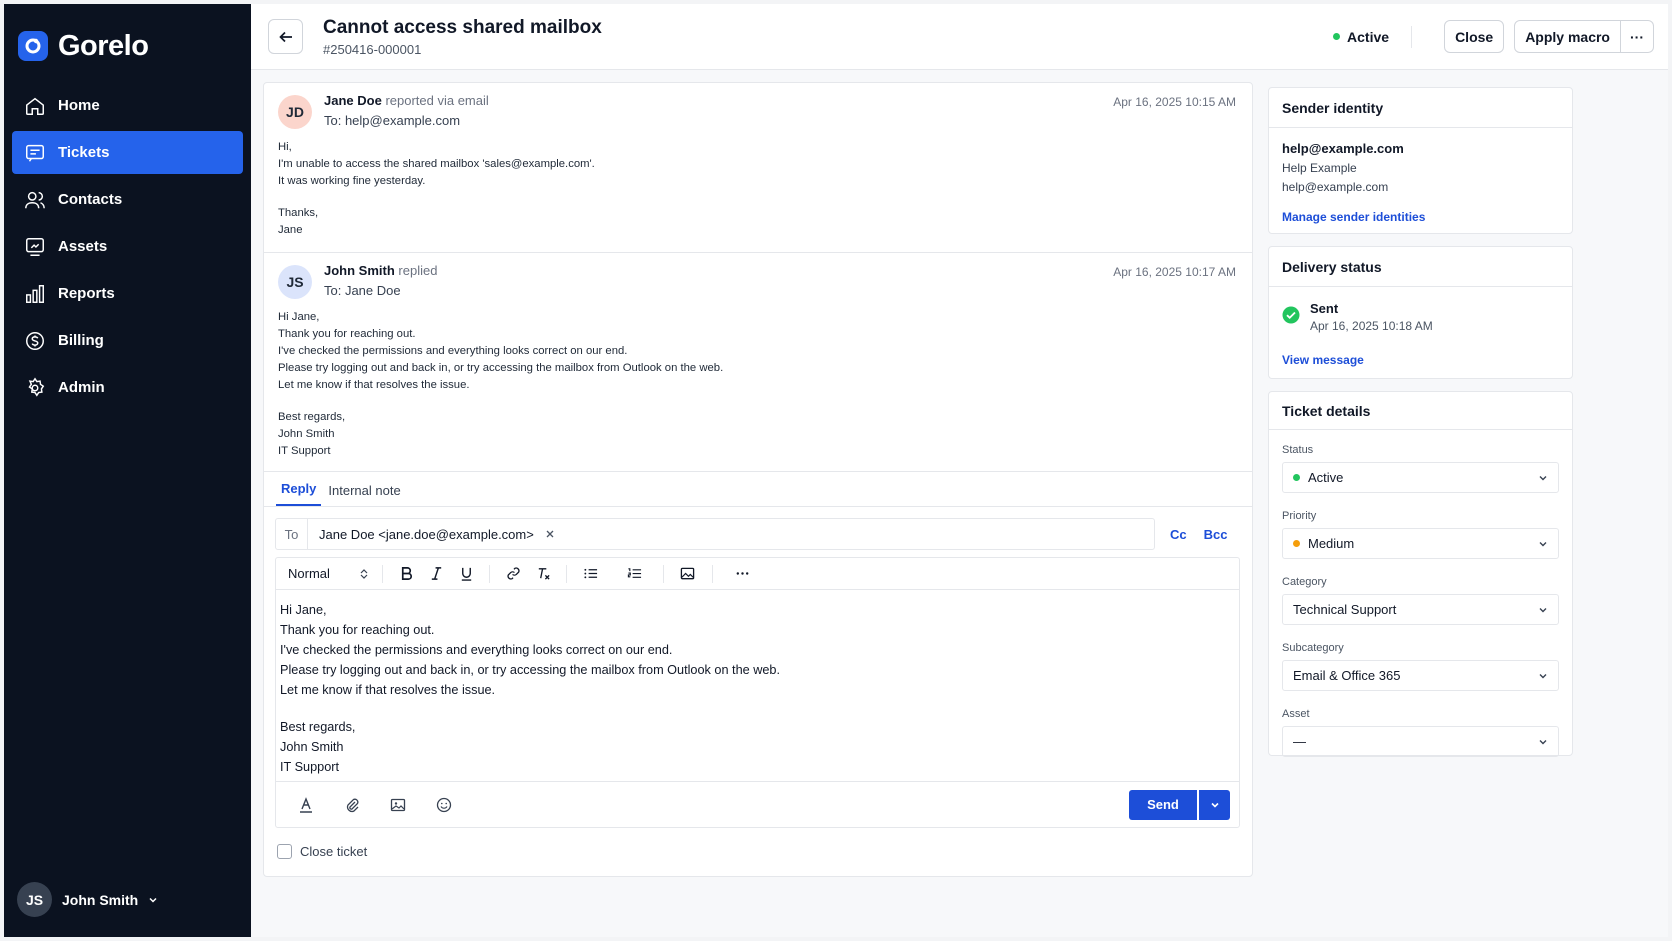  Describe the element at coordinates (362, 290) in the screenshot. I see `message-recipient: To: Jane Doe` at that location.